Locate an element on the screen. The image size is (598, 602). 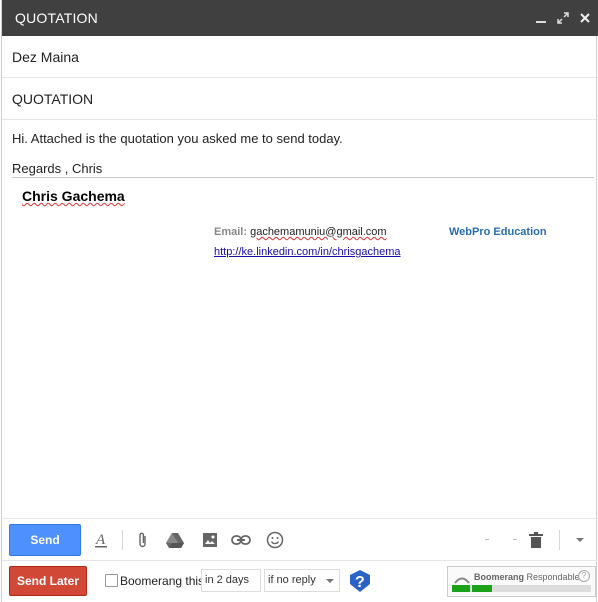
boomerang-delay-select: in 2 days is located at coordinates (231, 580).